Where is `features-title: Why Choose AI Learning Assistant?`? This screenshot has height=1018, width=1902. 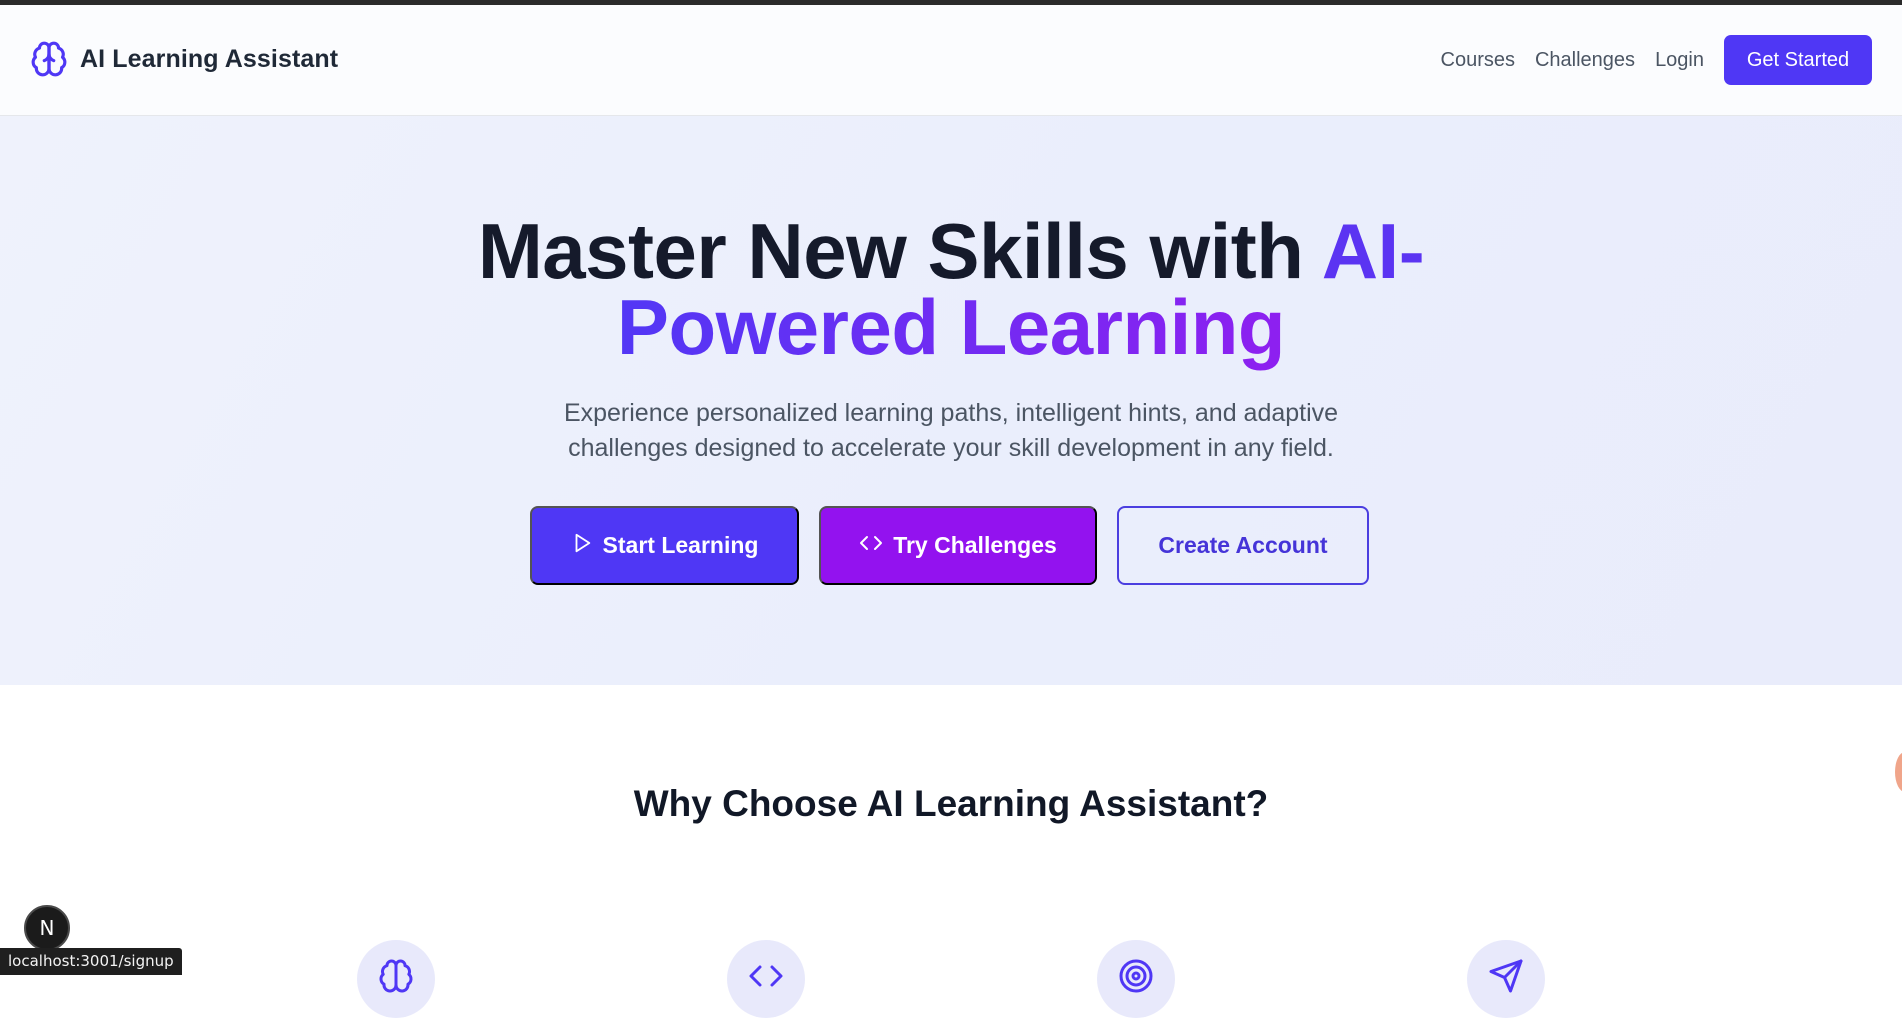
features-title: Why Choose AI Learning Assistant? is located at coordinates (951, 803).